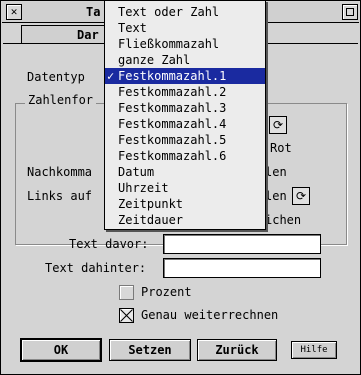  I want to click on window-title: Ta, so click(93, 12).